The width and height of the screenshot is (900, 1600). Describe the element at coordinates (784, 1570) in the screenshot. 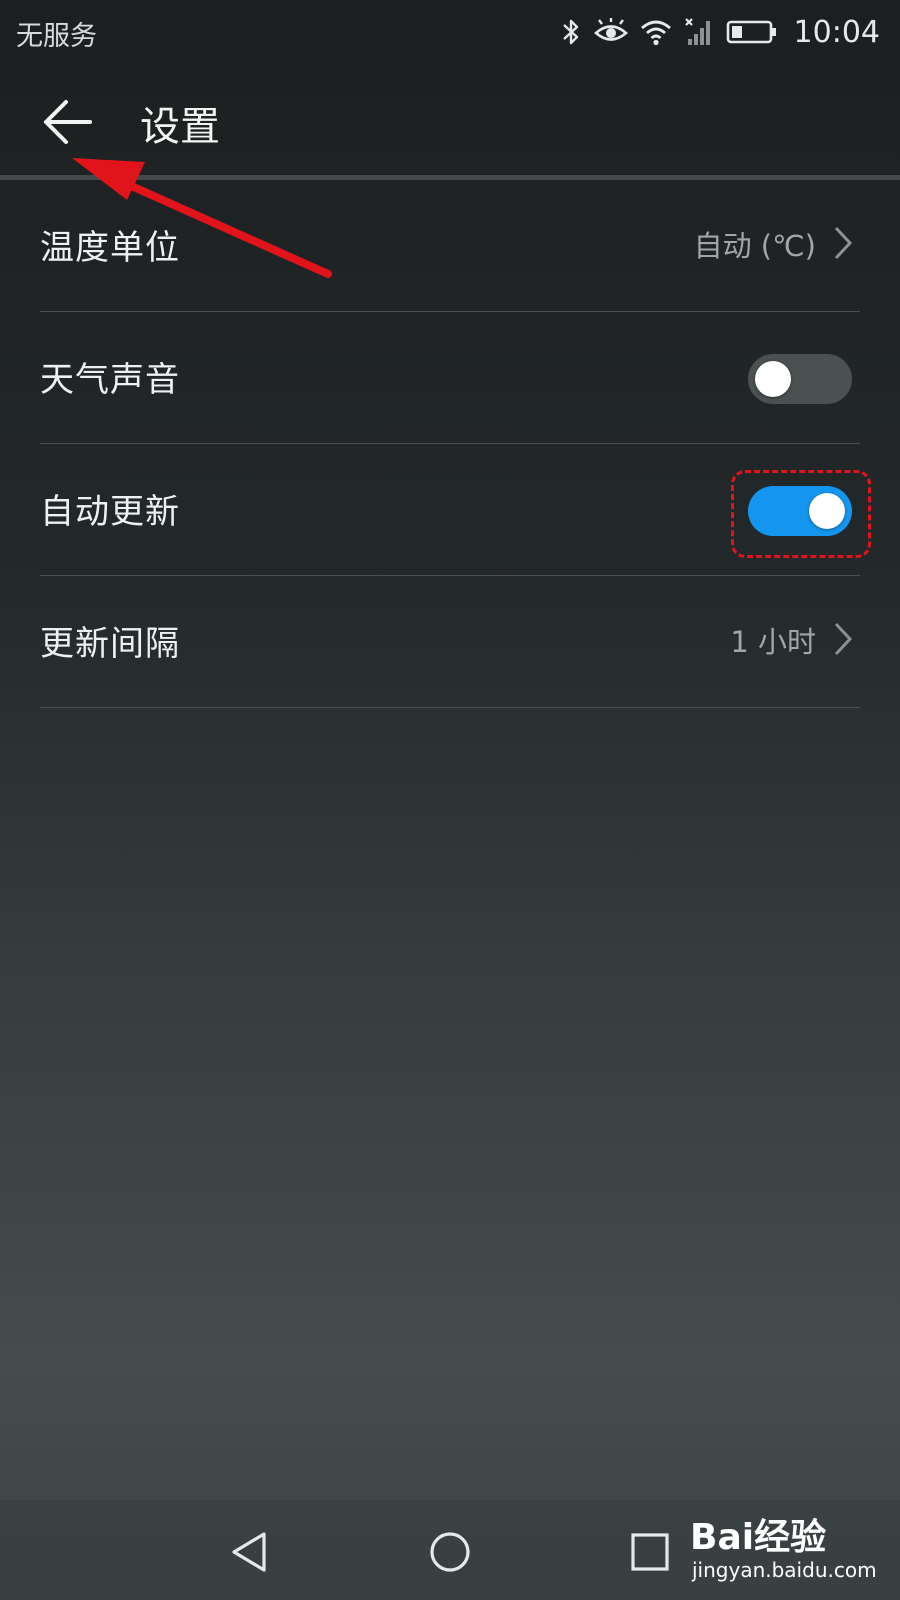

I see `watermark-url: jingyan.baidu.com` at that location.